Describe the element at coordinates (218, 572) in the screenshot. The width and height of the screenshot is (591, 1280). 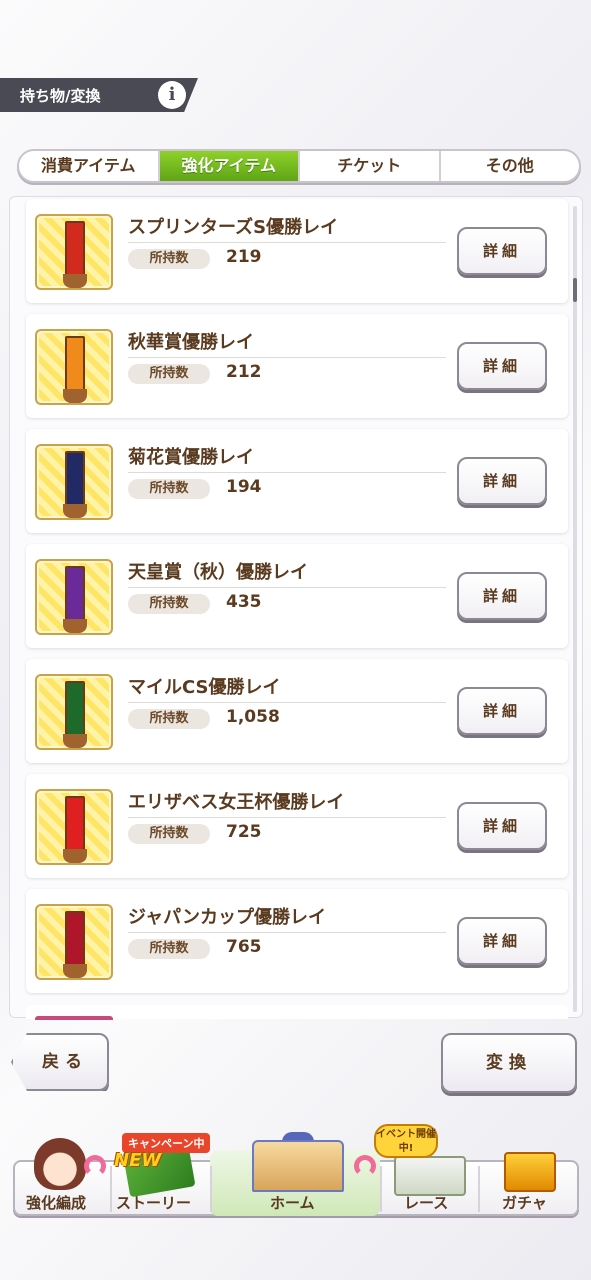
I see `item-name: 天皇賞（秋）優勝レイ` at that location.